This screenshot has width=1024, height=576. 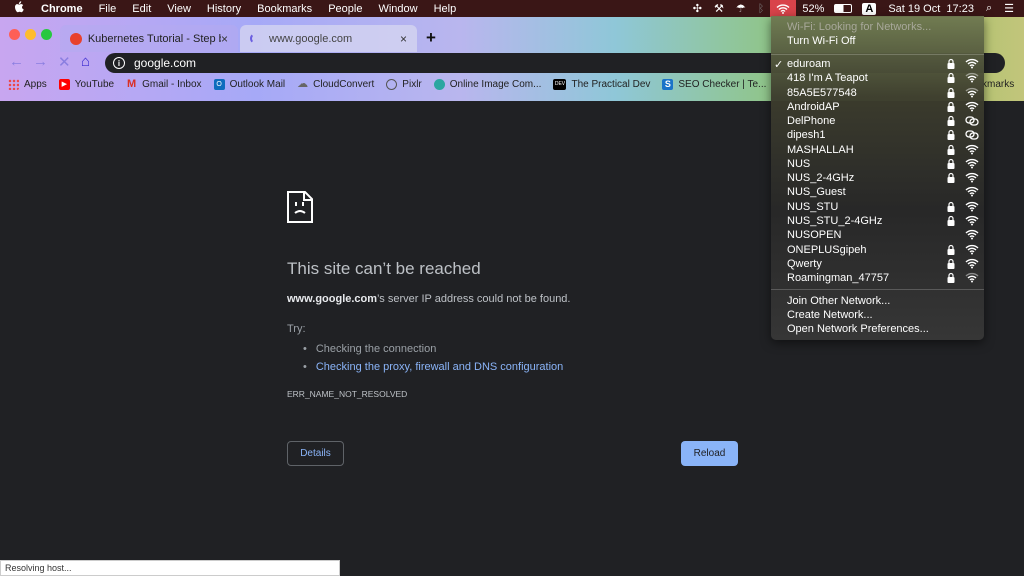 What do you see at coordinates (883, 192) in the screenshot?
I see `network-item: NUS_Guest` at bounding box center [883, 192].